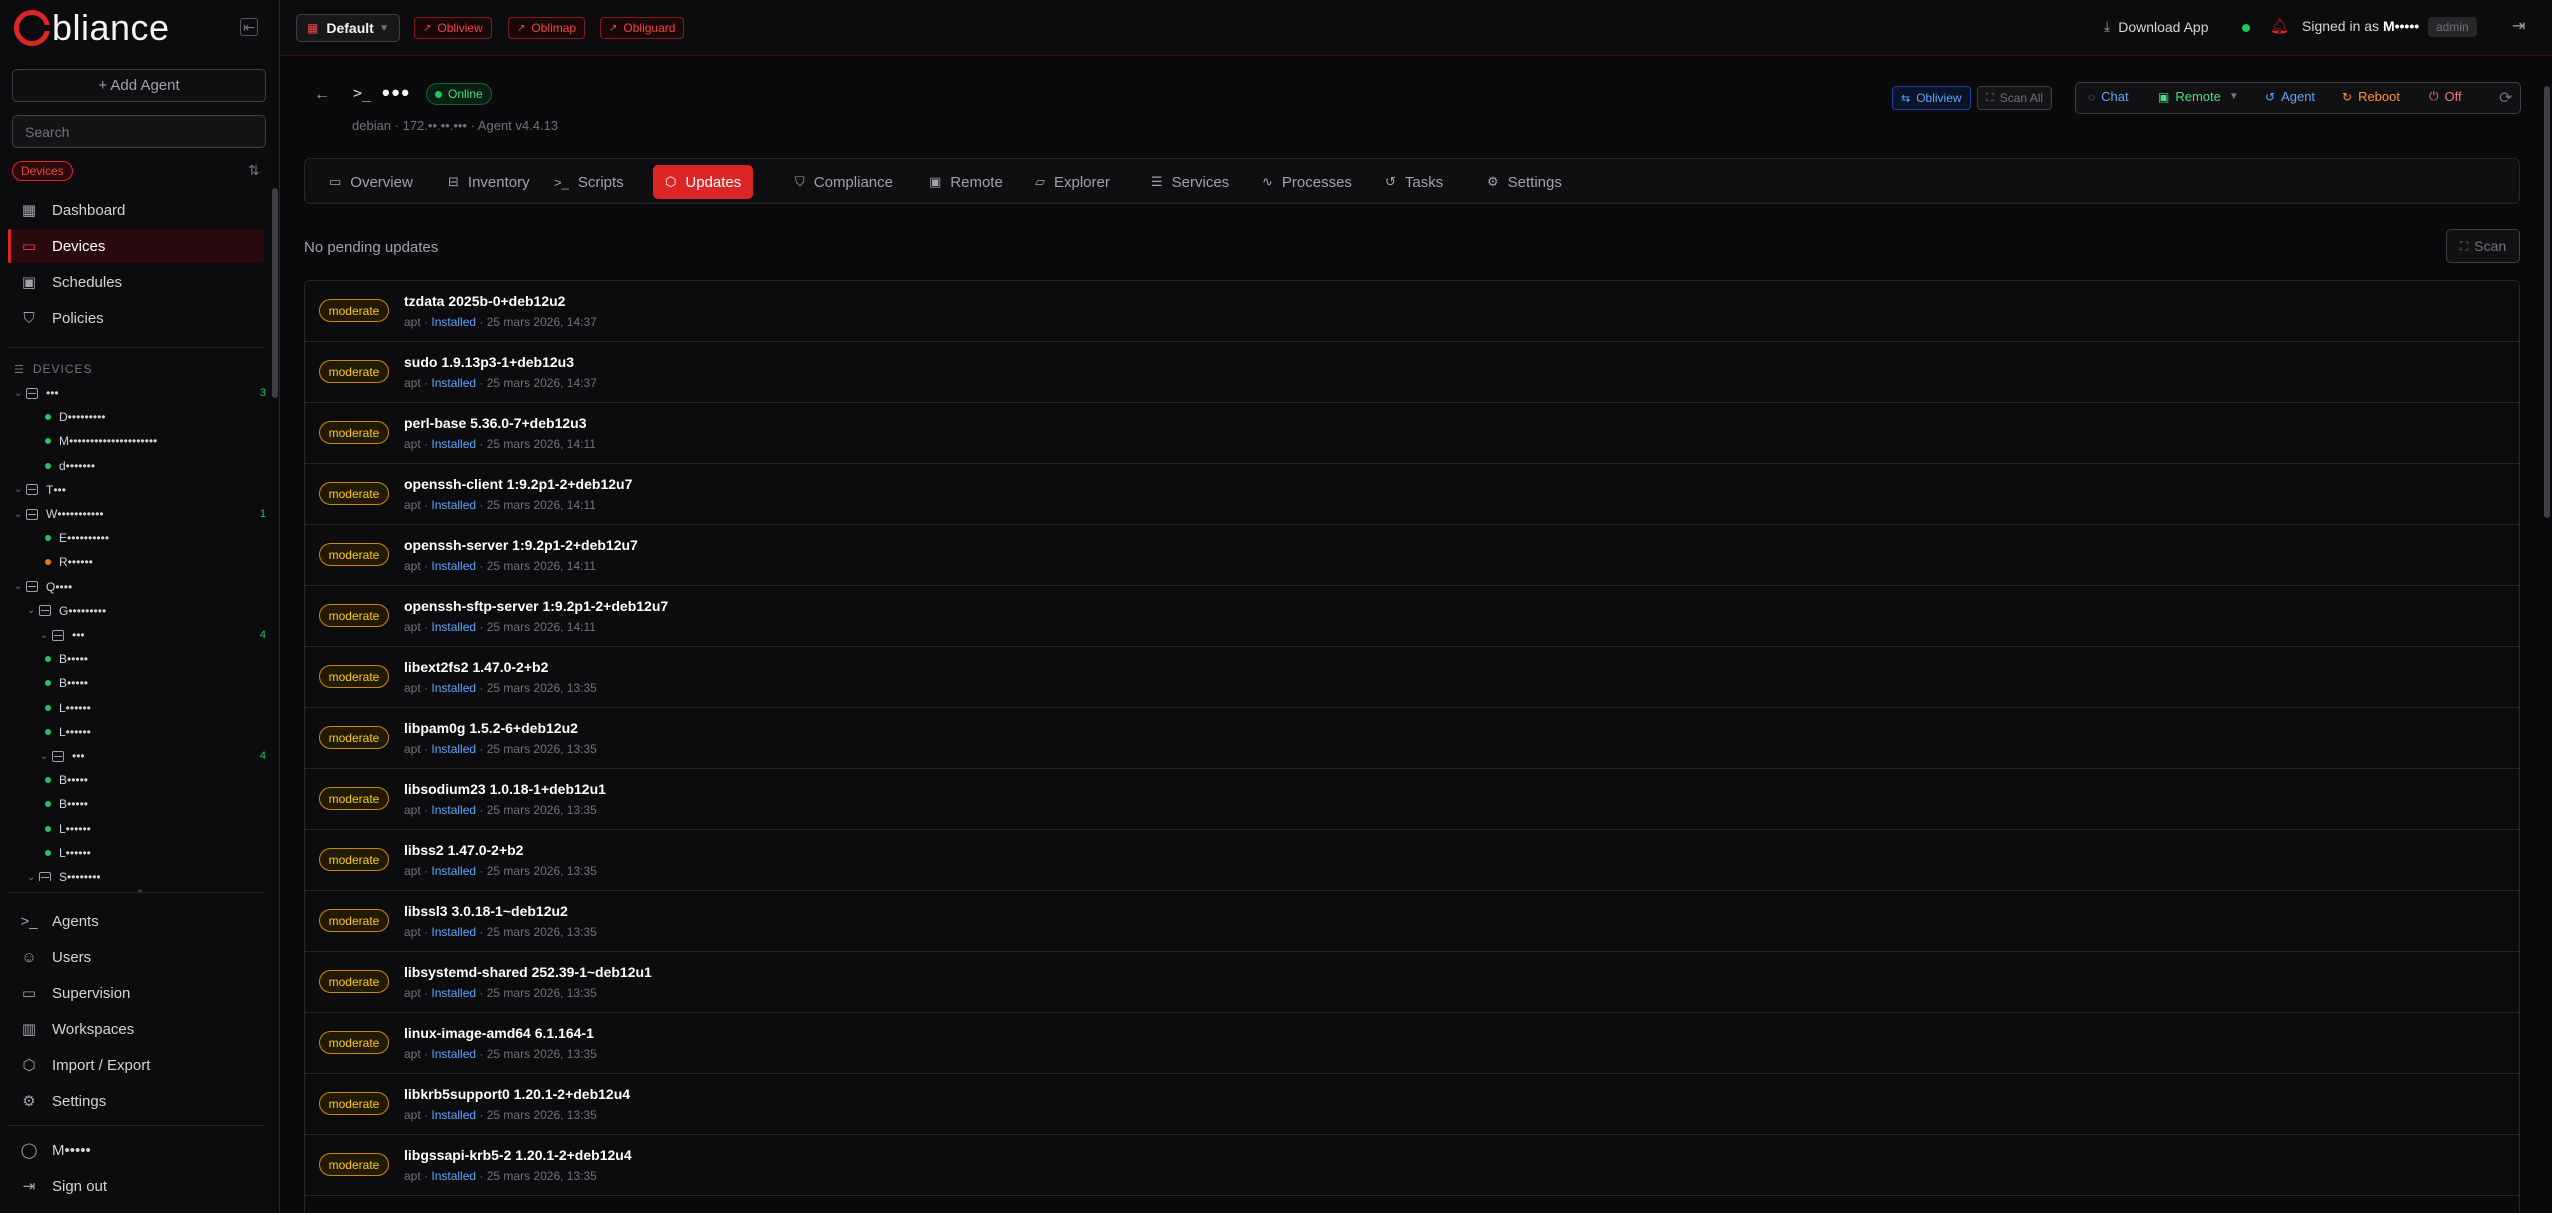  Describe the element at coordinates (136, 1029) in the screenshot. I see `sidebar-item-workspaces: ▥ Workspaces` at that location.